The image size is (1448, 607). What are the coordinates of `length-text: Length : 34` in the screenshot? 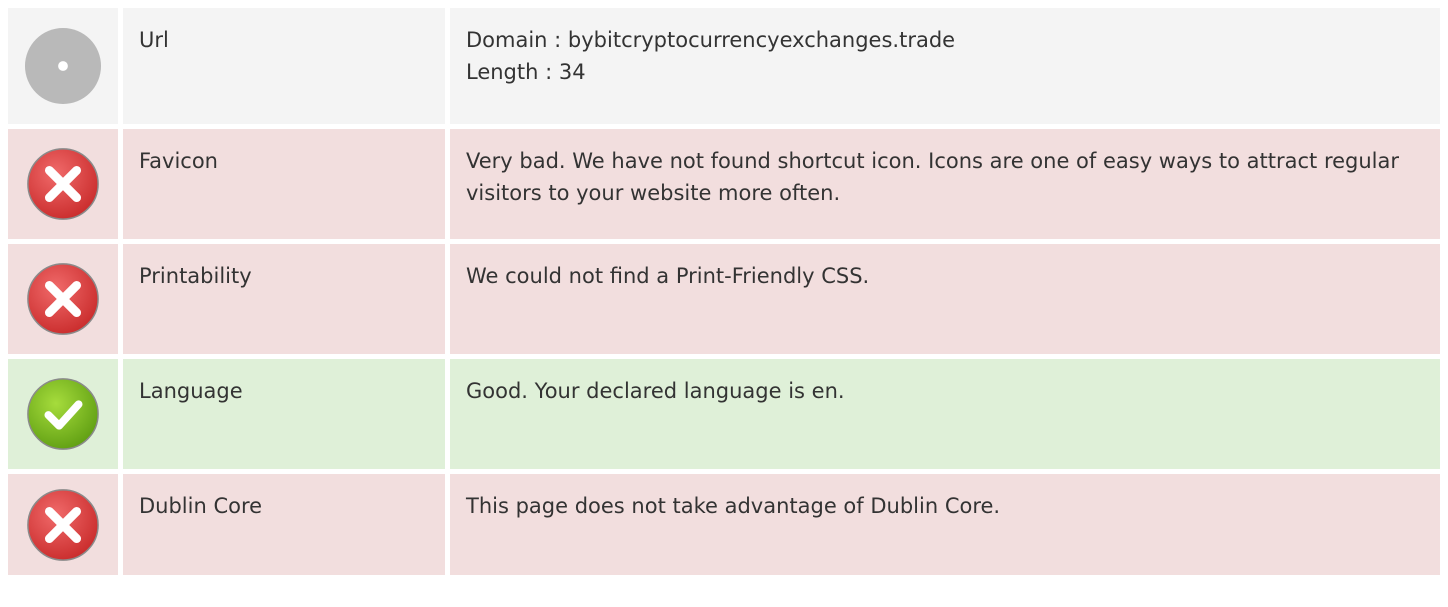 It's located at (526, 72).